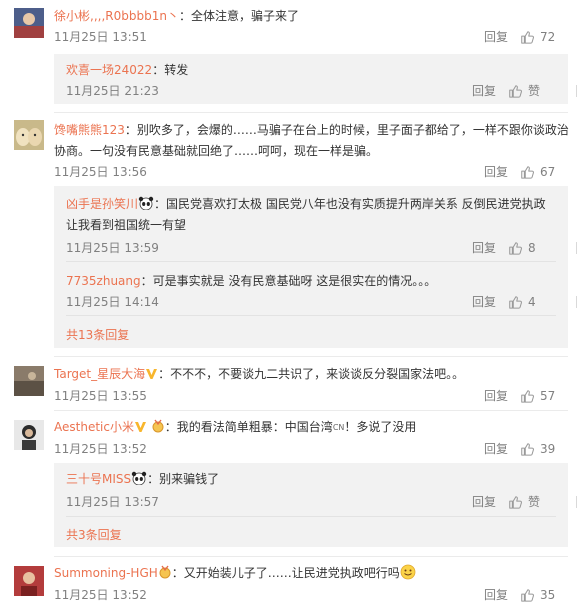 This screenshot has height=604, width=582. Describe the element at coordinates (338, 427) in the screenshot. I see `cn-flag-label: CN` at that location.